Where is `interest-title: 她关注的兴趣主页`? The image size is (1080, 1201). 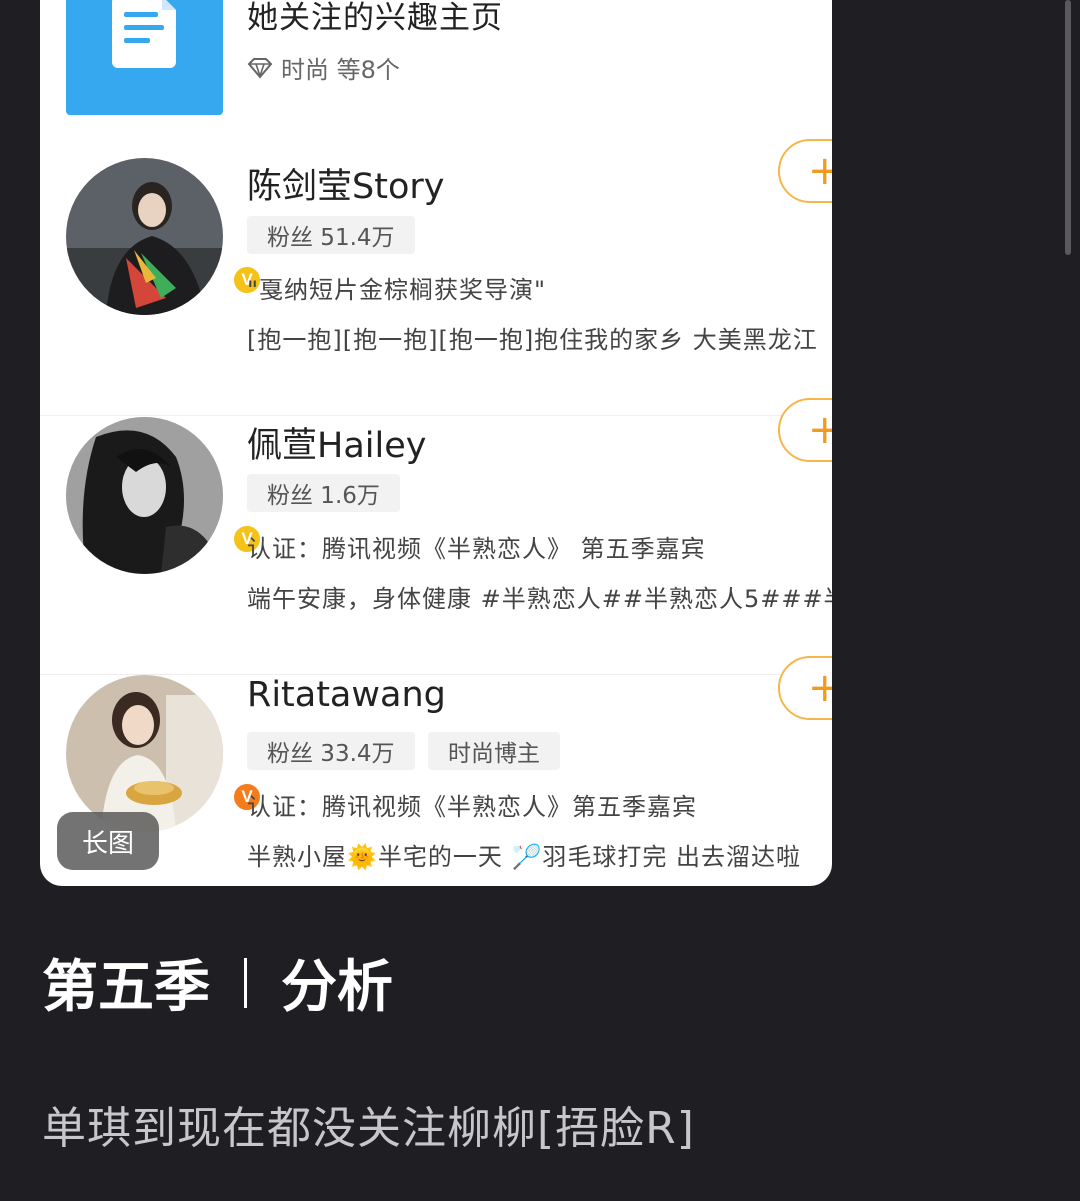 interest-title: 她关注的兴趣主页 is located at coordinates (375, 18).